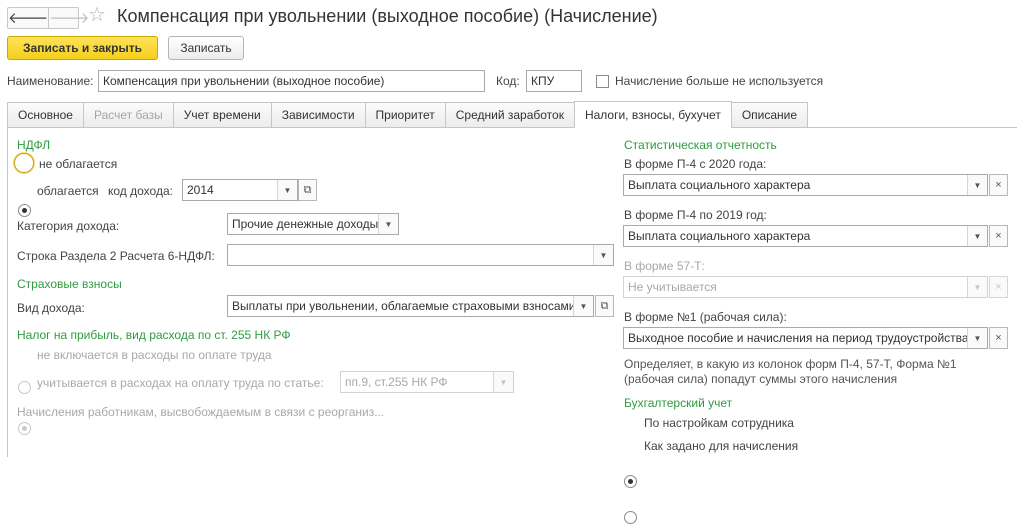 This screenshot has width=1024, height=524. I want to click on statistics-section-title: Статистическая отчетность, so click(700, 145).